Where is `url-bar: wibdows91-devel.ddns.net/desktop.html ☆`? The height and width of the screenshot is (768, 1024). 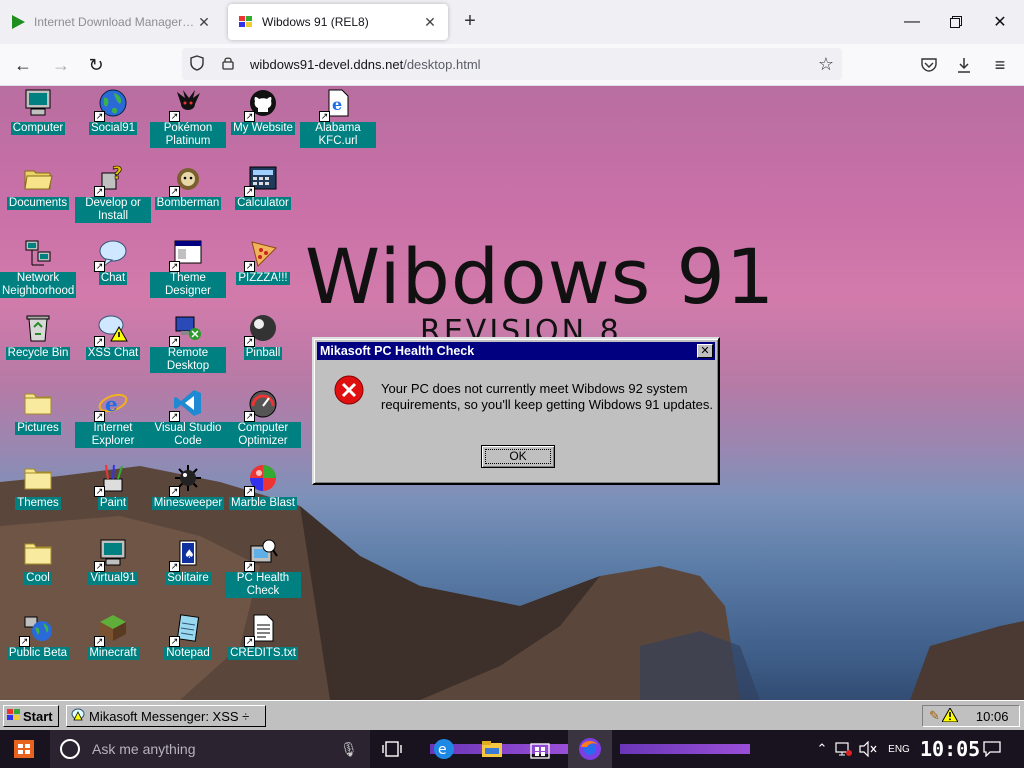
url-bar: wibdows91-devel.ddns.net/desktop.html ☆ is located at coordinates (512, 64).